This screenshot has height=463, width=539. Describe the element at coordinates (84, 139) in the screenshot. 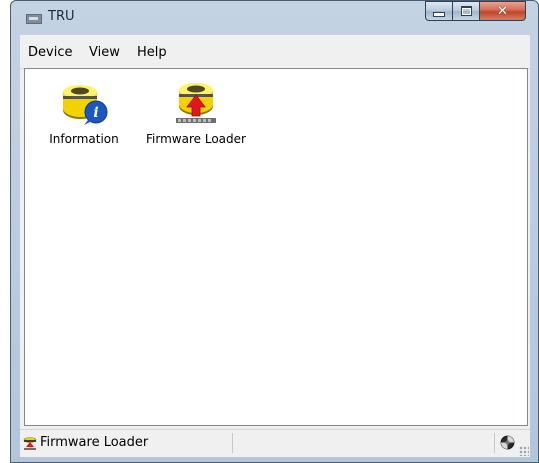

I see `information-label: Information` at that location.